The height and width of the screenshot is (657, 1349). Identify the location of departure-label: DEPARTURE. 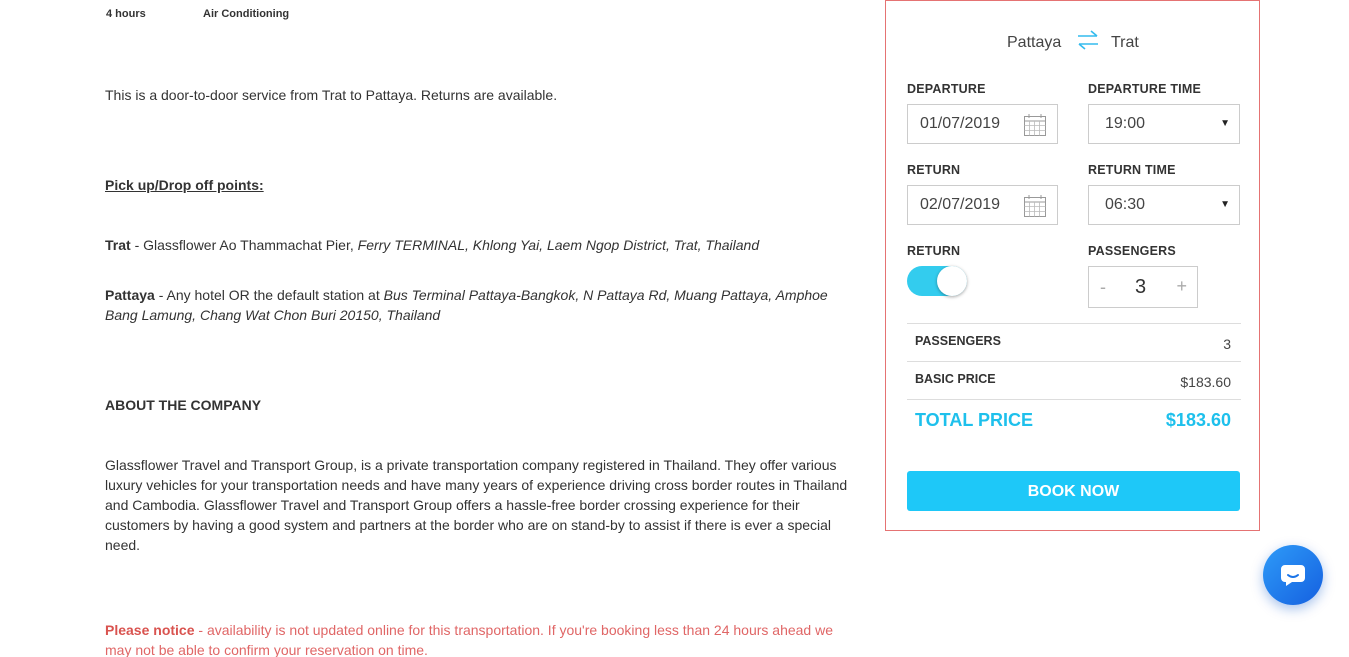
(946, 89).